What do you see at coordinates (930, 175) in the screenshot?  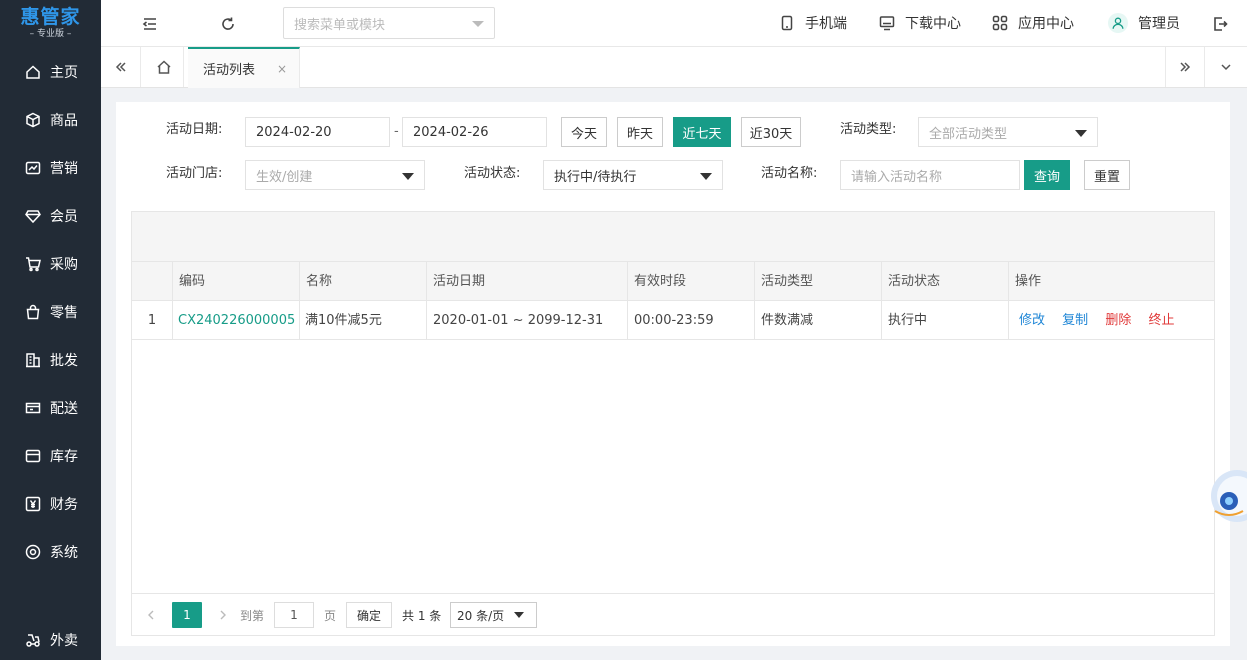 I see `activity-name-input: 请输入活动名称` at bounding box center [930, 175].